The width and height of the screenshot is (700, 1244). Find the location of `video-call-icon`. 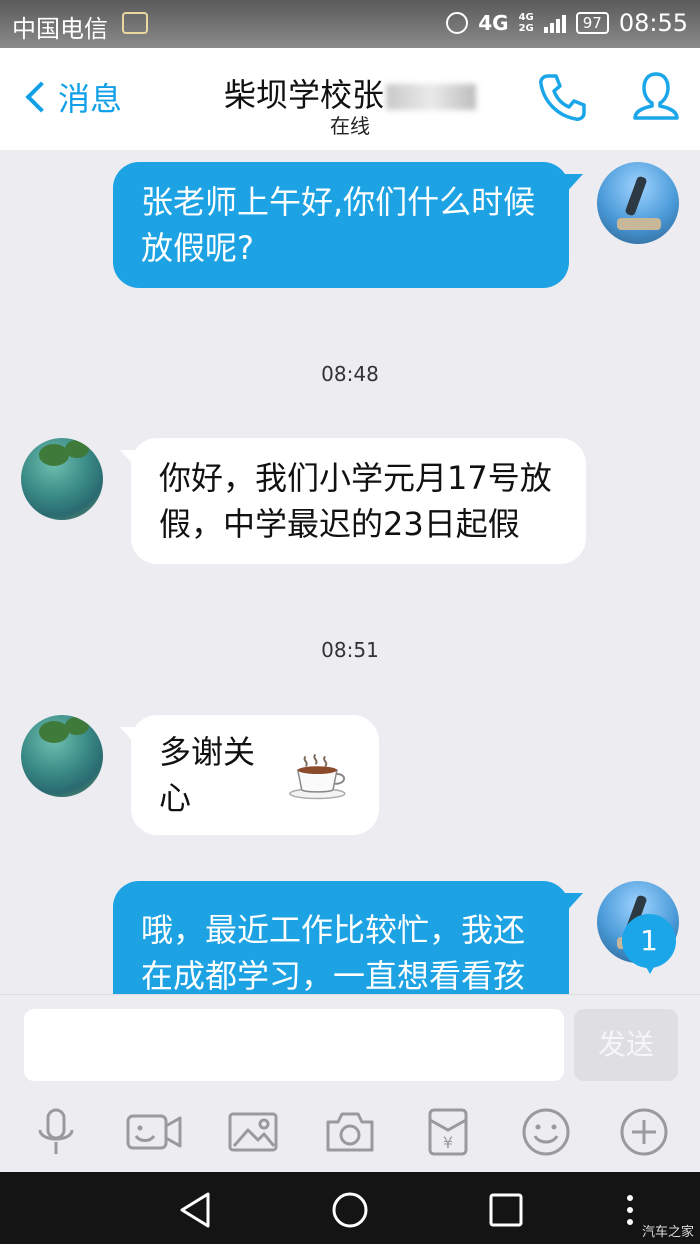

video-call-icon is located at coordinates (154, 1132).